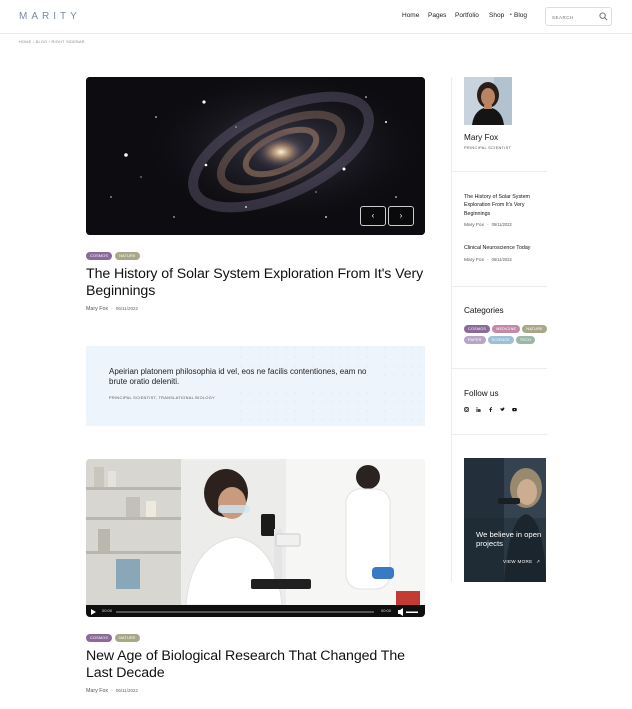 This screenshot has width=632, height=709. What do you see at coordinates (477, 329) in the screenshot?
I see `category-cosmos: COSMOS` at bounding box center [477, 329].